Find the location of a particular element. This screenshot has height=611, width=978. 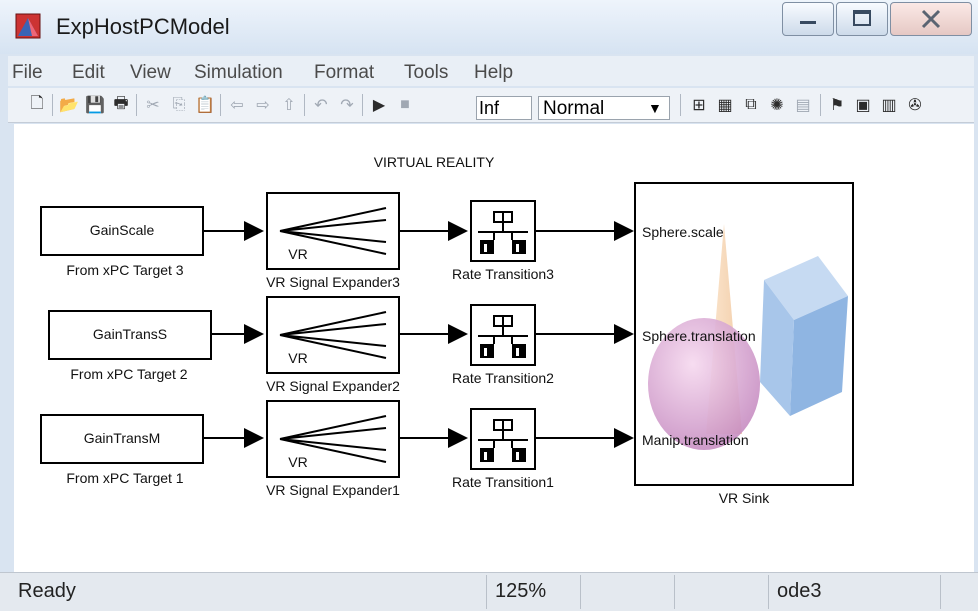

cut-icon: ✂ is located at coordinates (153, 105).